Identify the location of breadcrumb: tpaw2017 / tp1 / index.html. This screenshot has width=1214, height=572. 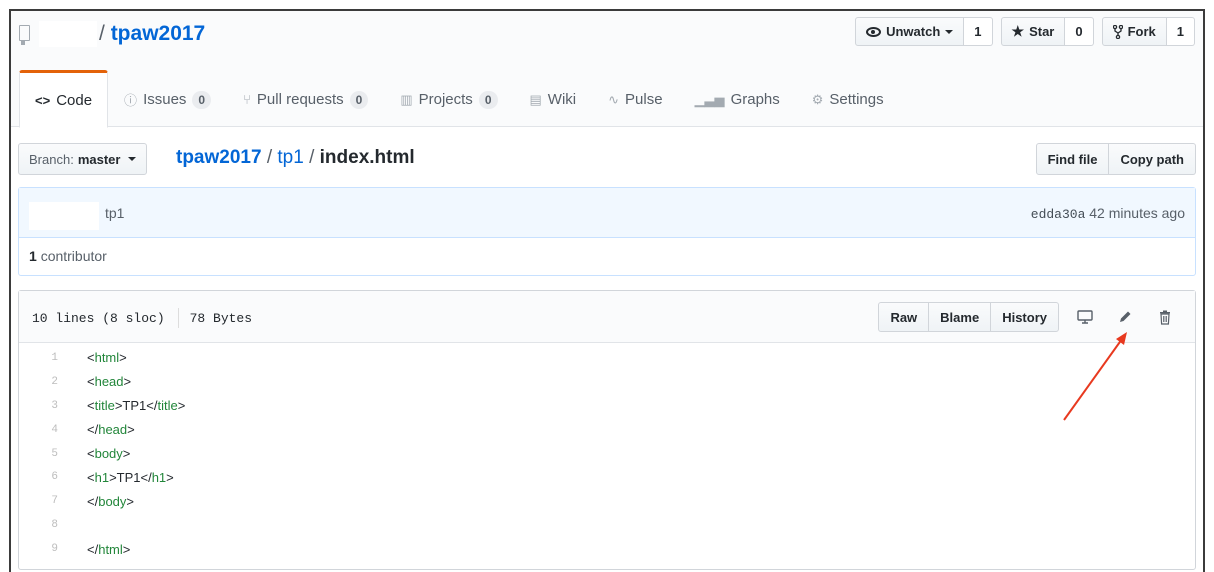
(295, 158).